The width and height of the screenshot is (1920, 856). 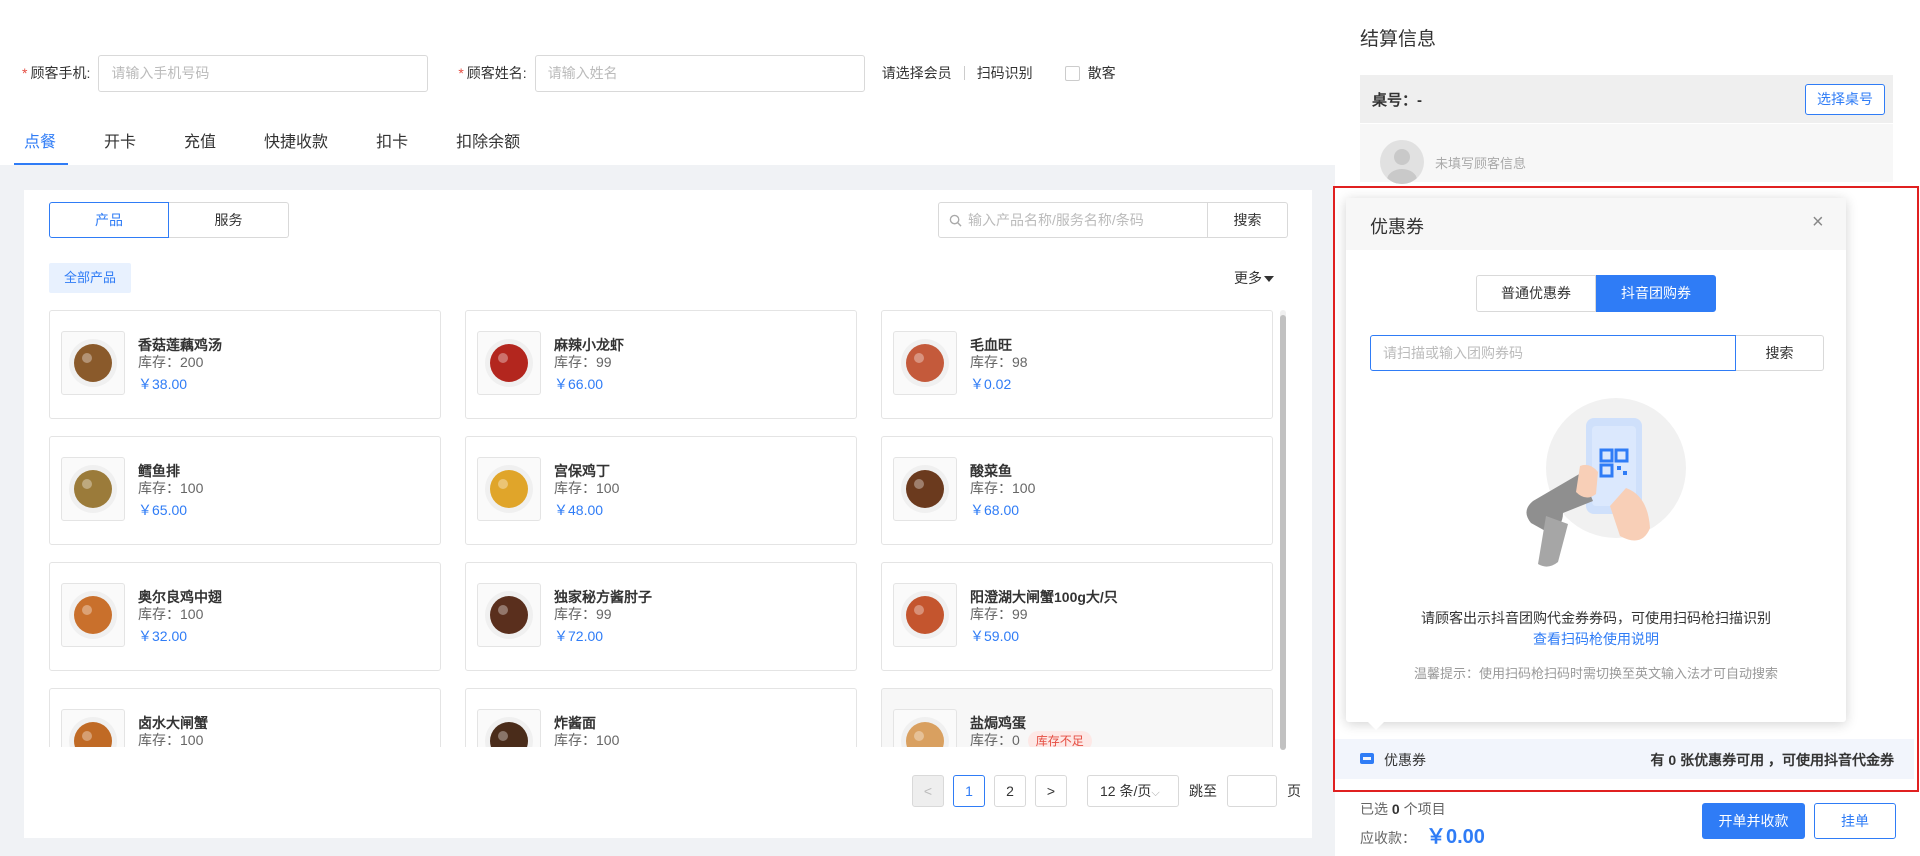 I want to click on scrollbar, so click(x=1283, y=530).